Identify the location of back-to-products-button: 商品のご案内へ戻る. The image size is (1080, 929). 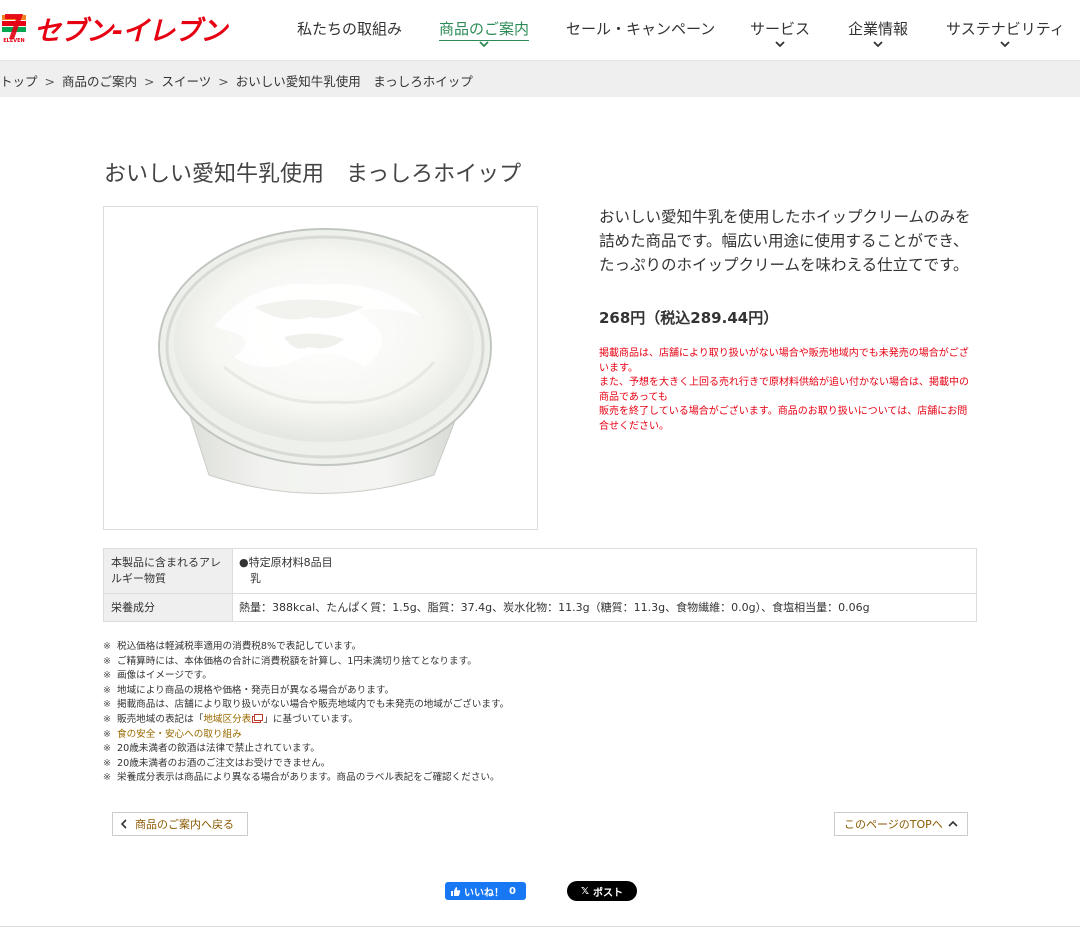
(180, 824).